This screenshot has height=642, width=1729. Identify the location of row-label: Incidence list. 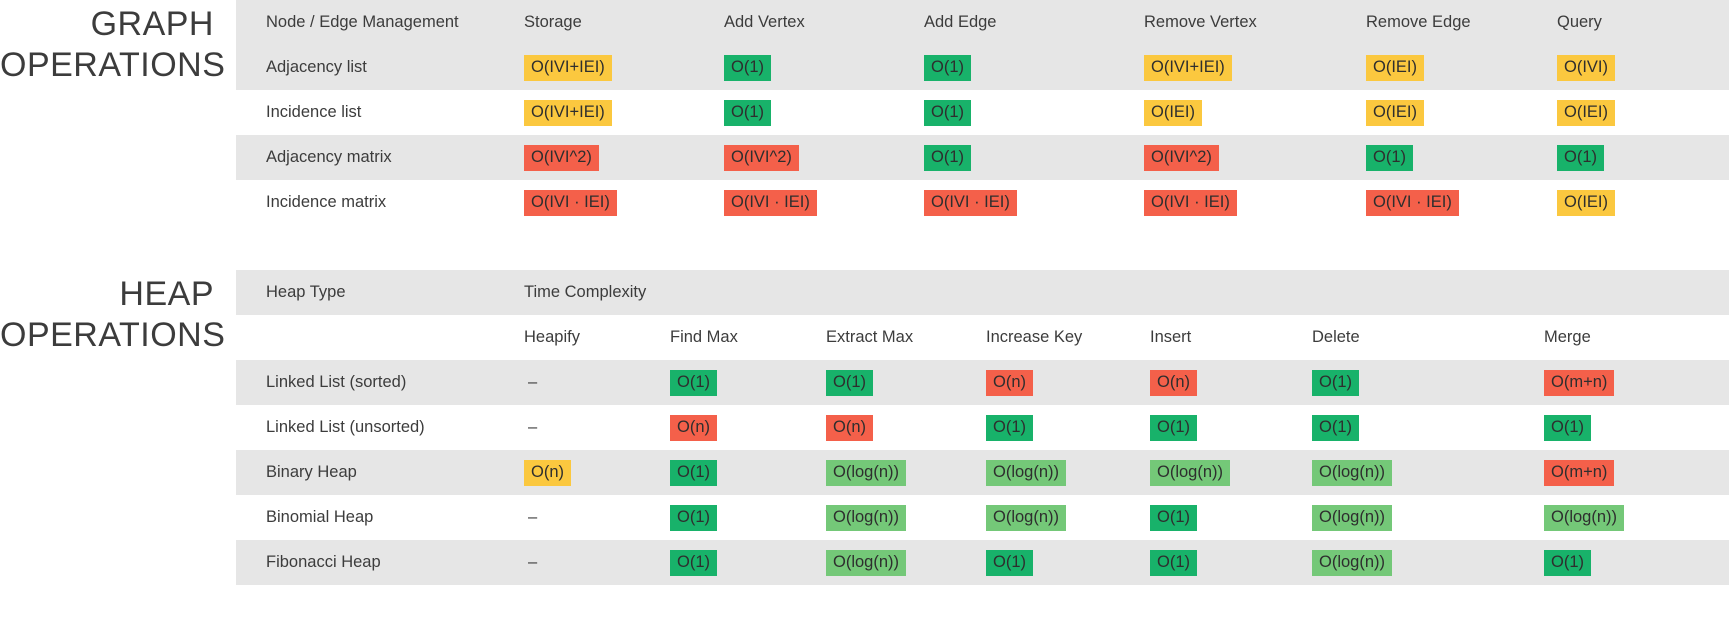
(314, 112).